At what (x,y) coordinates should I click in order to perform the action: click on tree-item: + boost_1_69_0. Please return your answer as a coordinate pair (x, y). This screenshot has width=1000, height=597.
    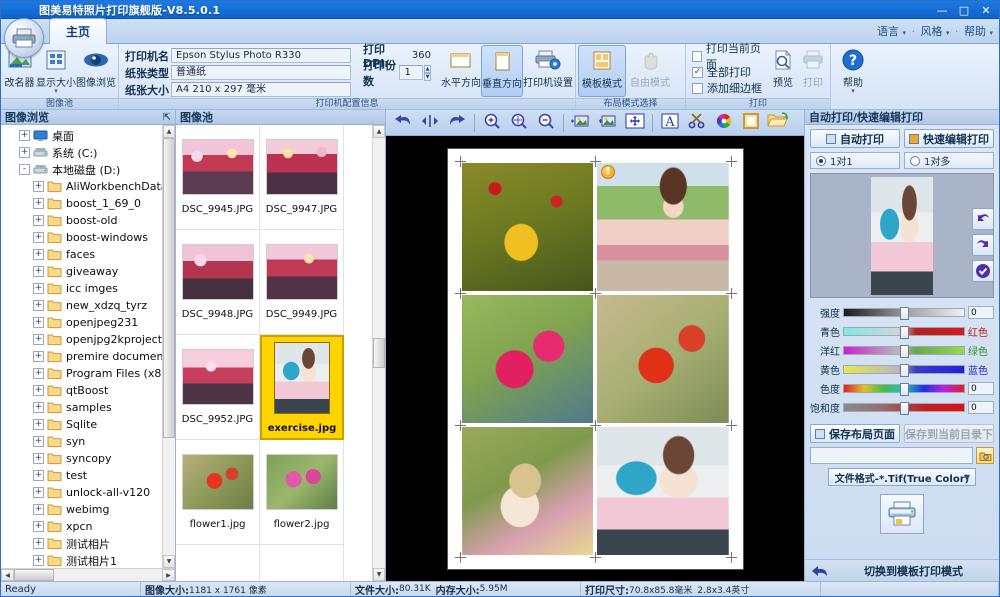
    Looking at the image, I should click on (81, 203).